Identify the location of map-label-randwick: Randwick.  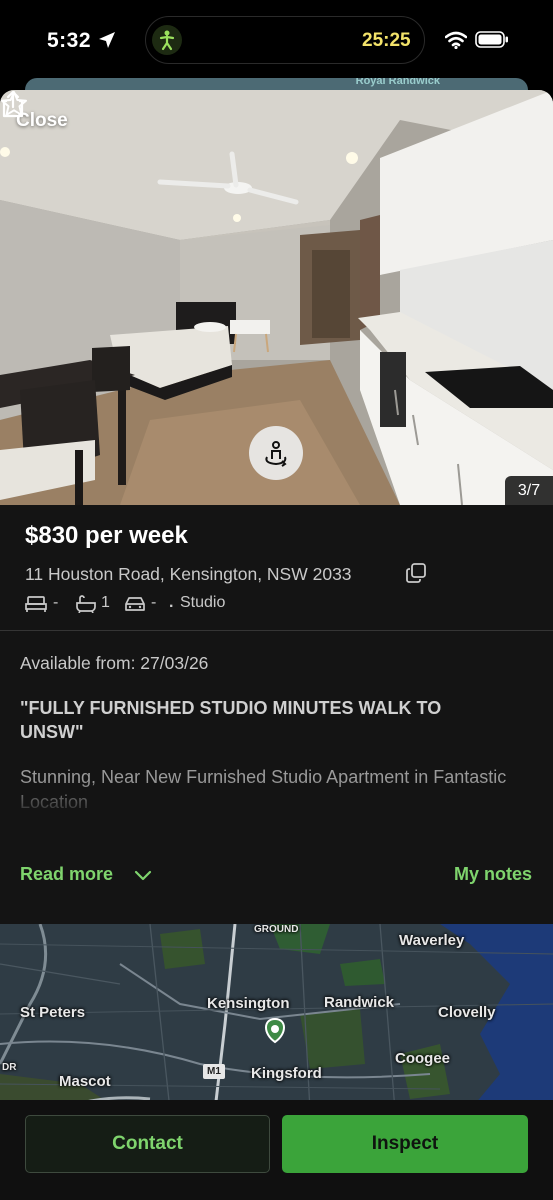
(359, 1002).